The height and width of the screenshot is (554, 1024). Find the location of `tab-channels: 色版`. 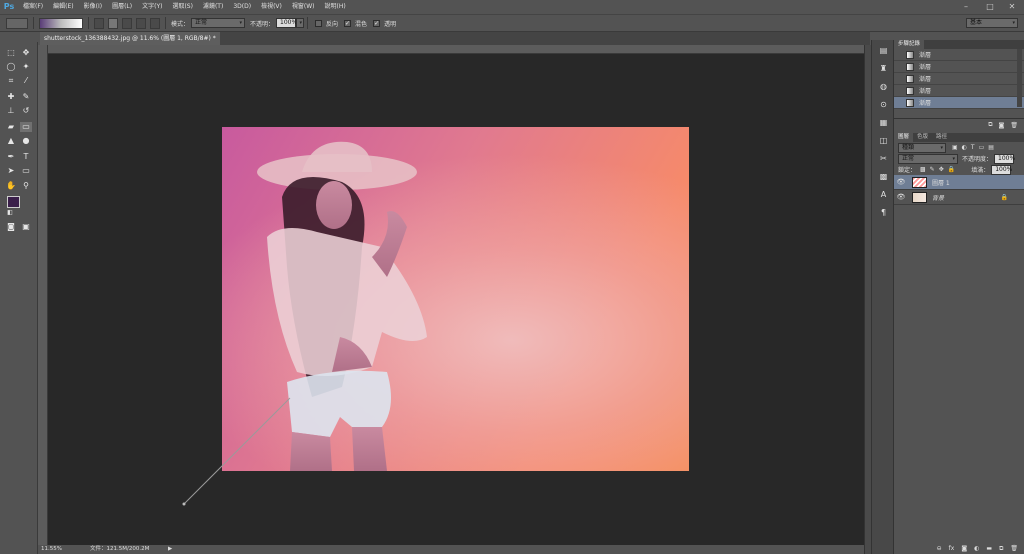

tab-channels: 色版 is located at coordinates (922, 137).